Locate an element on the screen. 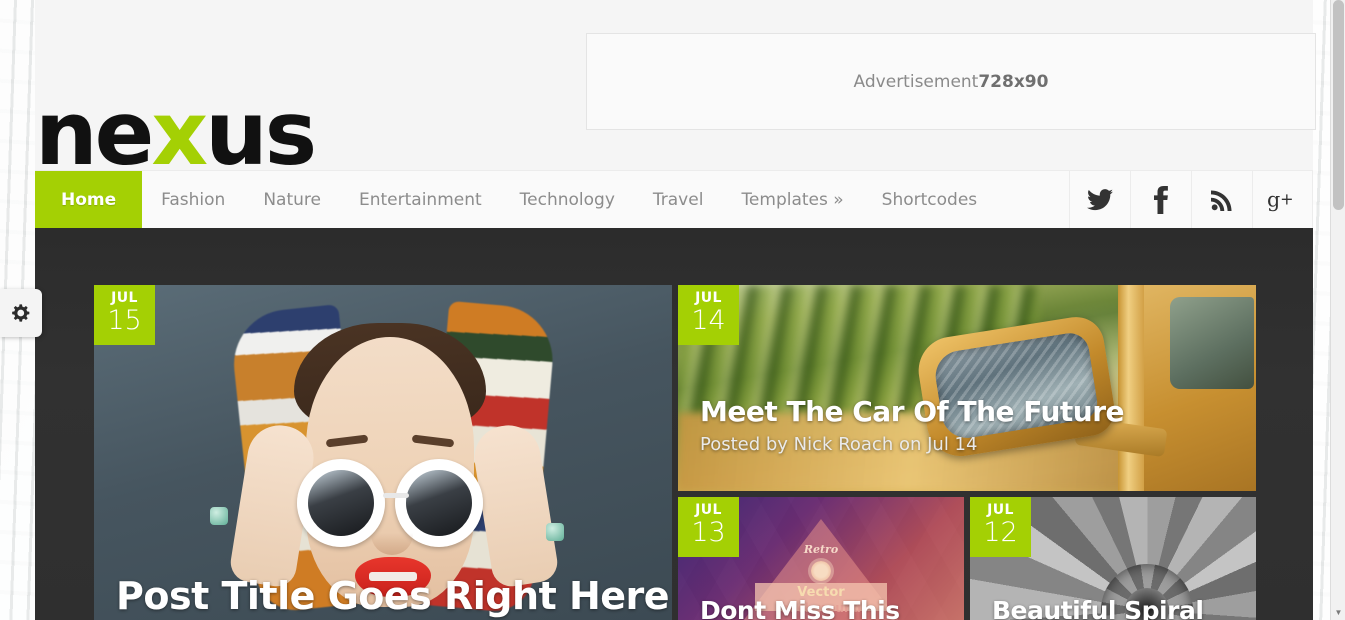 This screenshot has width=1345, height=620. googleplus-icon: g + is located at coordinates (1282, 199).